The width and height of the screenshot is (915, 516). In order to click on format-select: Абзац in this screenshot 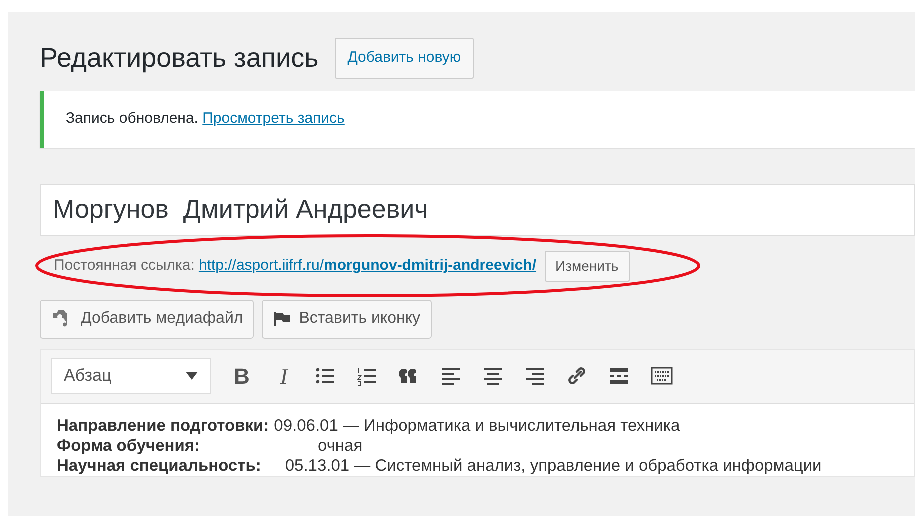, I will do `click(131, 376)`.